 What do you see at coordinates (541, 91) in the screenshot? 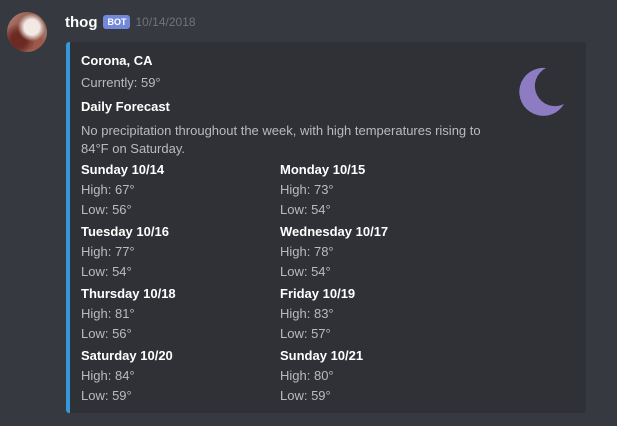
I see `crescent-moon-icon` at bounding box center [541, 91].